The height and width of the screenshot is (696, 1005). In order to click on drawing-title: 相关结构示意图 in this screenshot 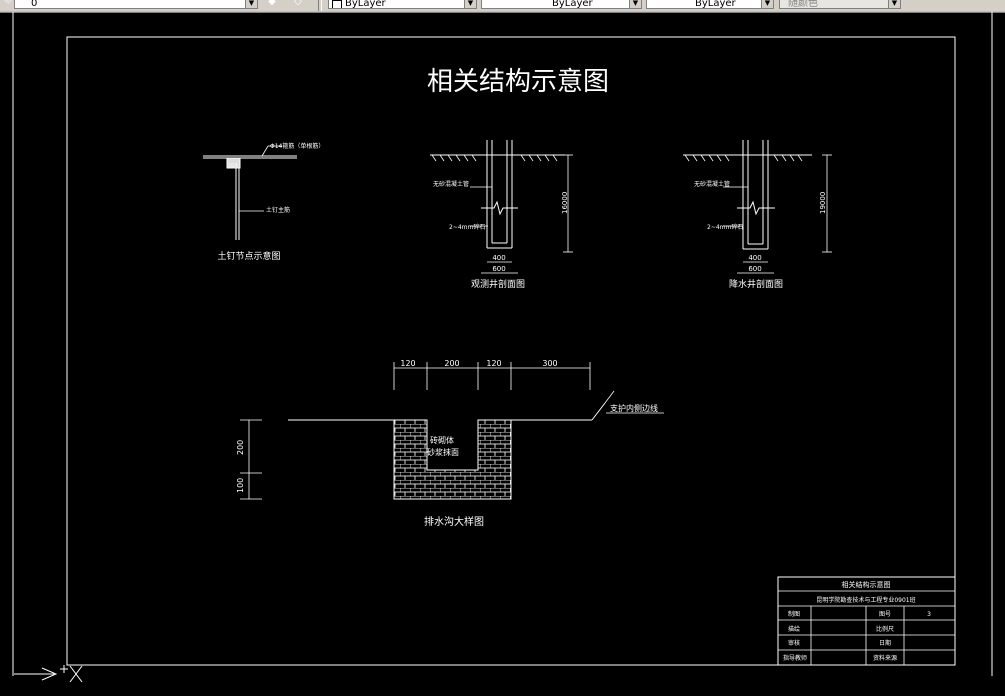, I will do `click(518, 82)`.